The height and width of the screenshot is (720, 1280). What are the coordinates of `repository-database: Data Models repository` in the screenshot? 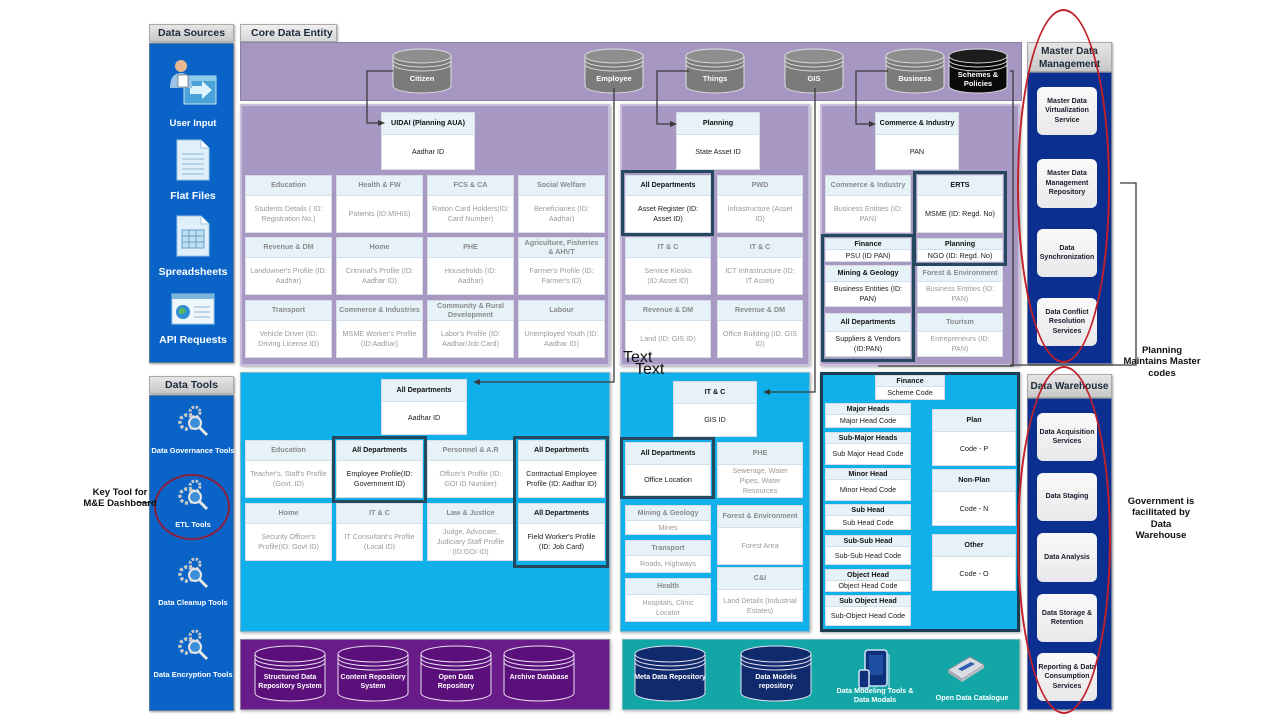 It's located at (776, 674).